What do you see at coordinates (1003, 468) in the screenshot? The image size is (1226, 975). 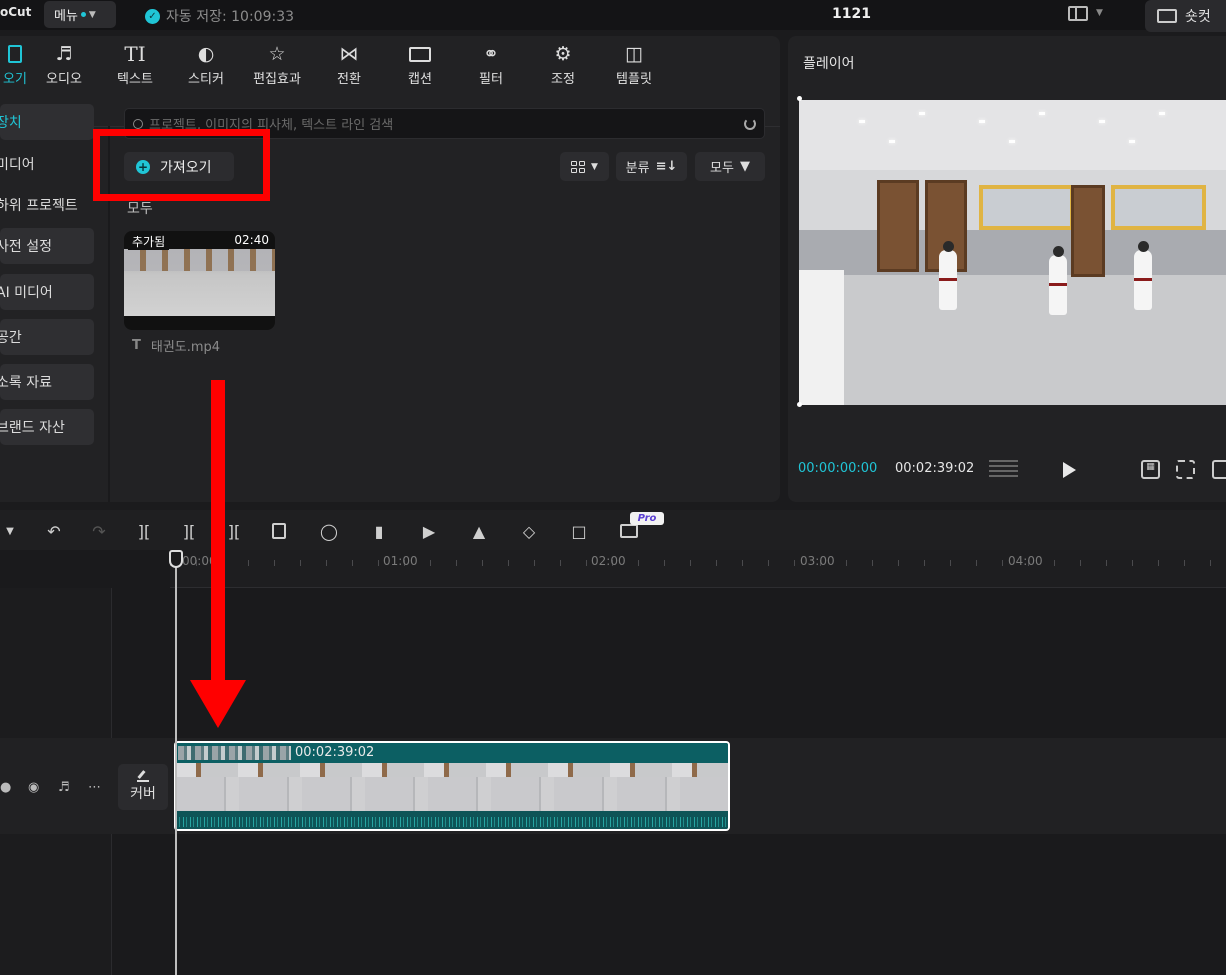 I see `timecode-toggle-icon` at bounding box center [1003, 468].